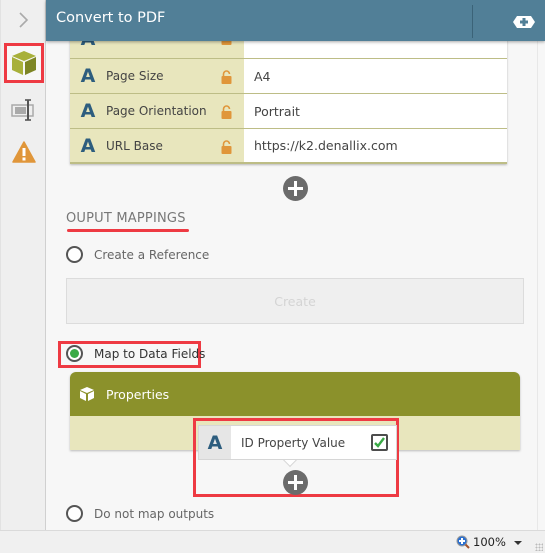 Image resolution: width=545 pixels, height=553 pixels. What do you see at coordinates (272, 541) in the screenshot?
I see `status-bar: 100%` at bounding box center [272, 541].